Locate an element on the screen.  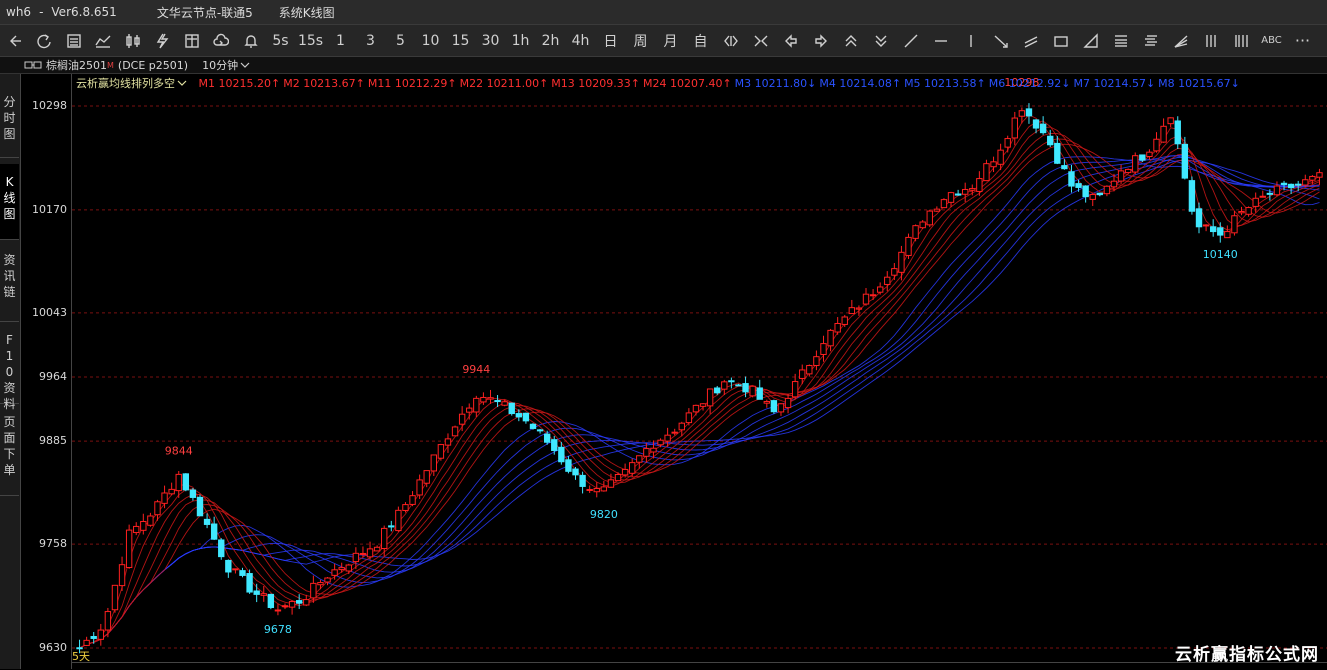
zoom-in-icon is located at coordinates (851, 40).